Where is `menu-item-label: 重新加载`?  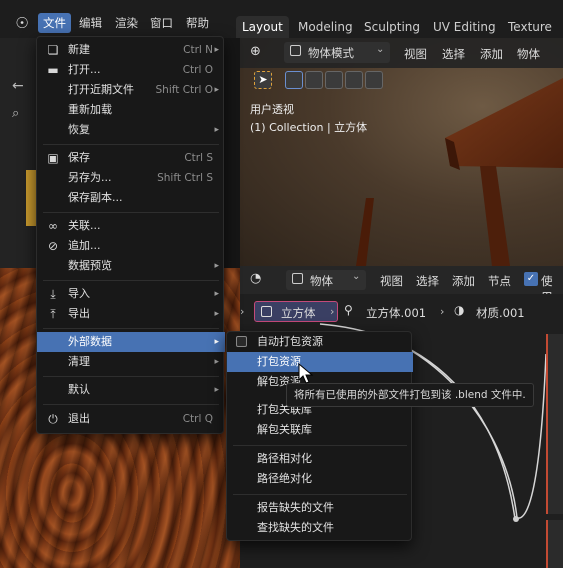 menu-item-label: 重新加载 is located at coordinates (90, 109).